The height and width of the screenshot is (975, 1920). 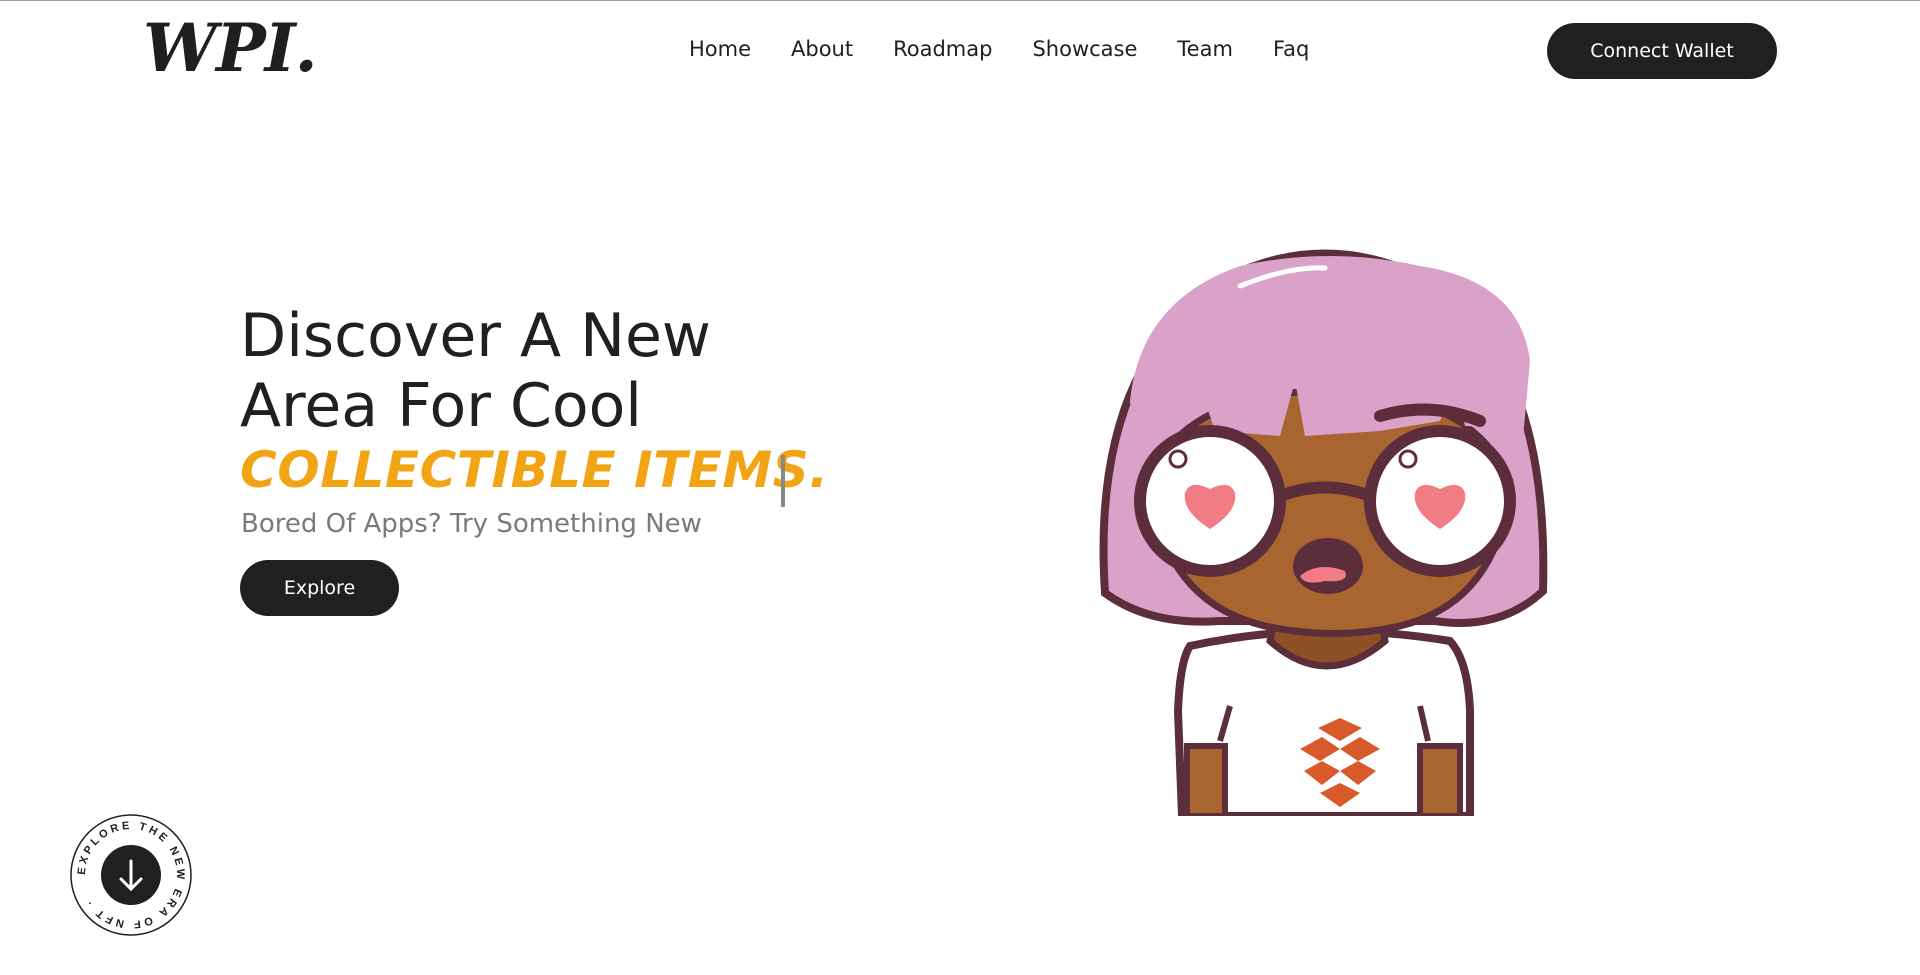 What do you see at coordinates (1084, 49) in the screenshot?
I see `nav-showcase: Showcase` at bounding box center [1084, 49].